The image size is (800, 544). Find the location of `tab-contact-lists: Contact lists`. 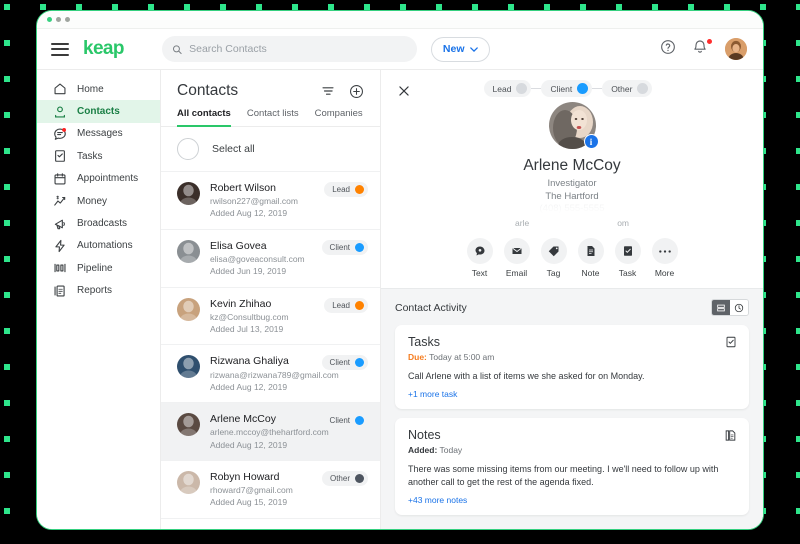

tab-contact-lists: Contact lists is located at coordinates (273, 117).